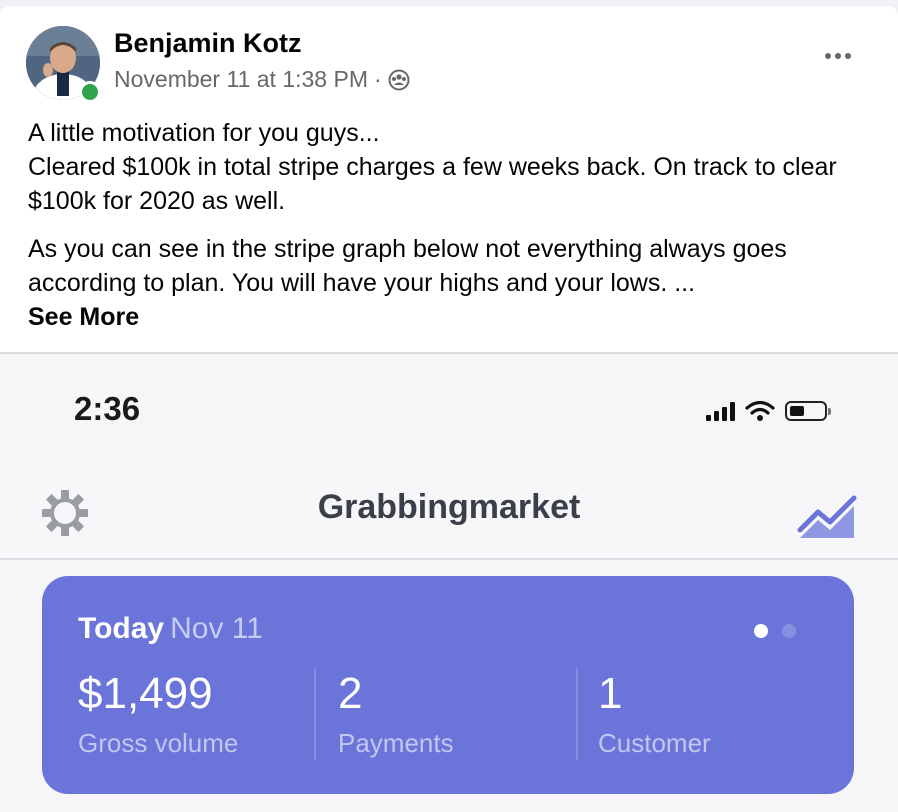  I want to click on signal-icon, so click(720, 411).